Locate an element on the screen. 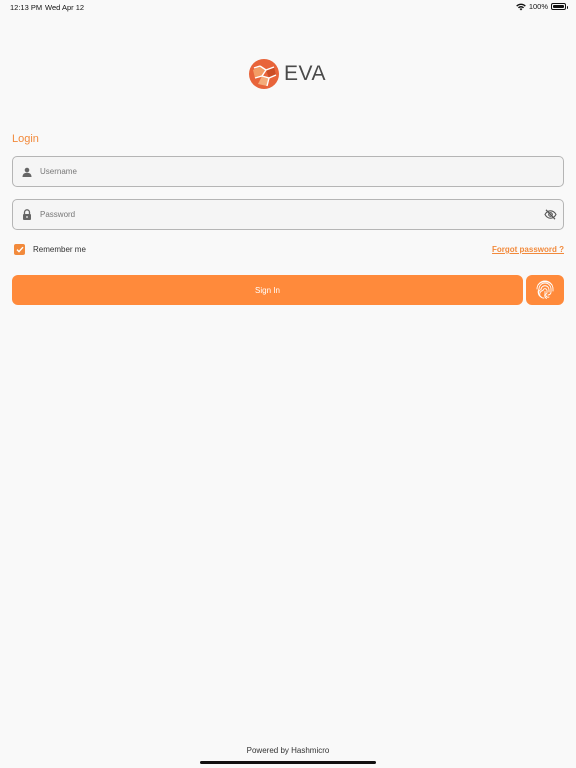  status-time: 12:13 PM is located at coordinates (26, 7).